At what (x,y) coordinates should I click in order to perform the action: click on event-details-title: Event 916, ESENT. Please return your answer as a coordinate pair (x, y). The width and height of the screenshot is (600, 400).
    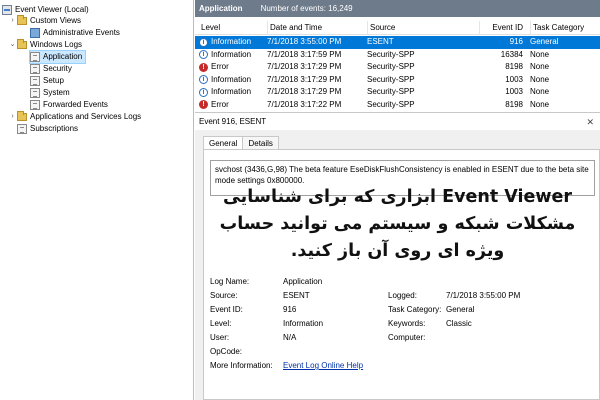
    Looking at the image, I should click on (233, 121).